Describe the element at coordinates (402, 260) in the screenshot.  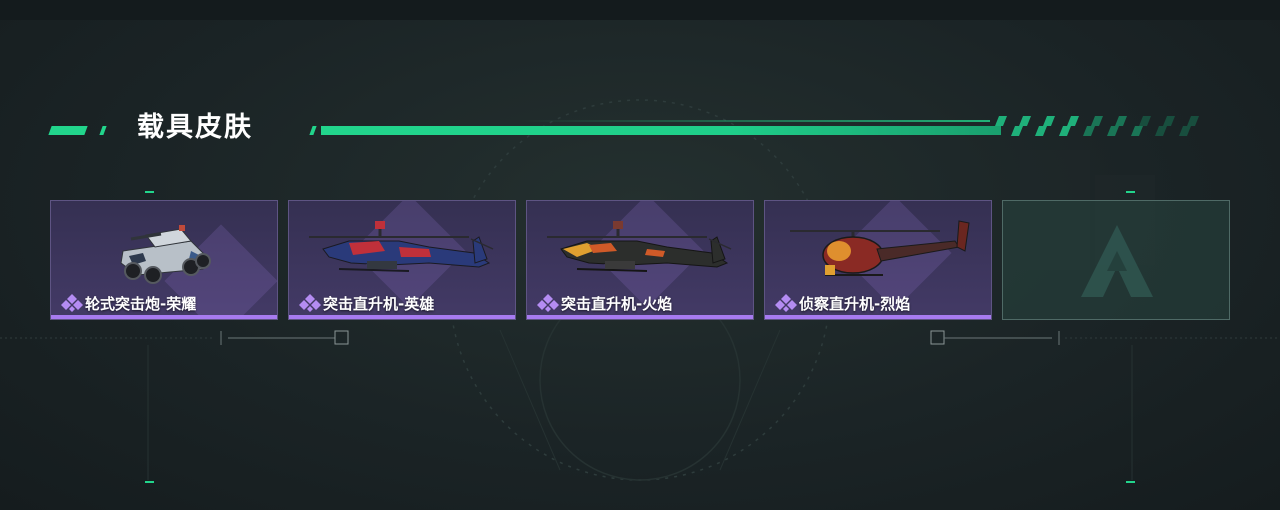
I see `skin-card: 突击直升机-英雄` at that location.